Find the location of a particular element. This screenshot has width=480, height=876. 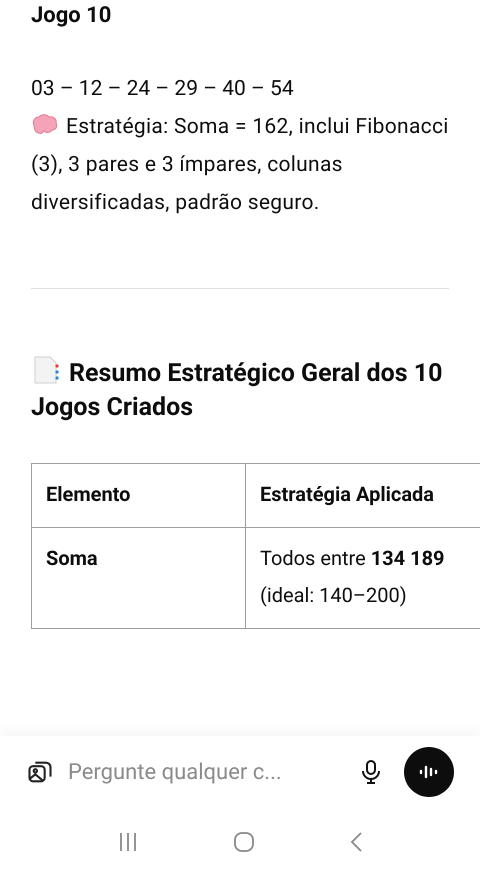

waveform-icon is located at coordinates (429, 772).